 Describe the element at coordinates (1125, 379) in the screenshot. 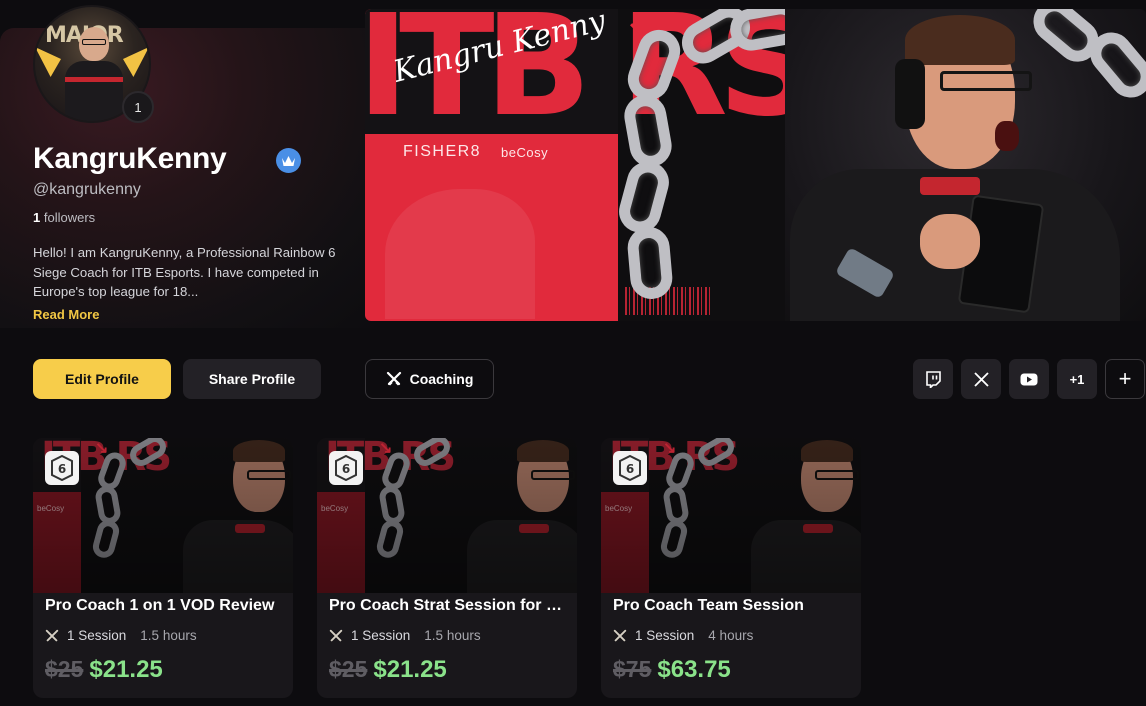

I see `add-social-button: +` at that location.